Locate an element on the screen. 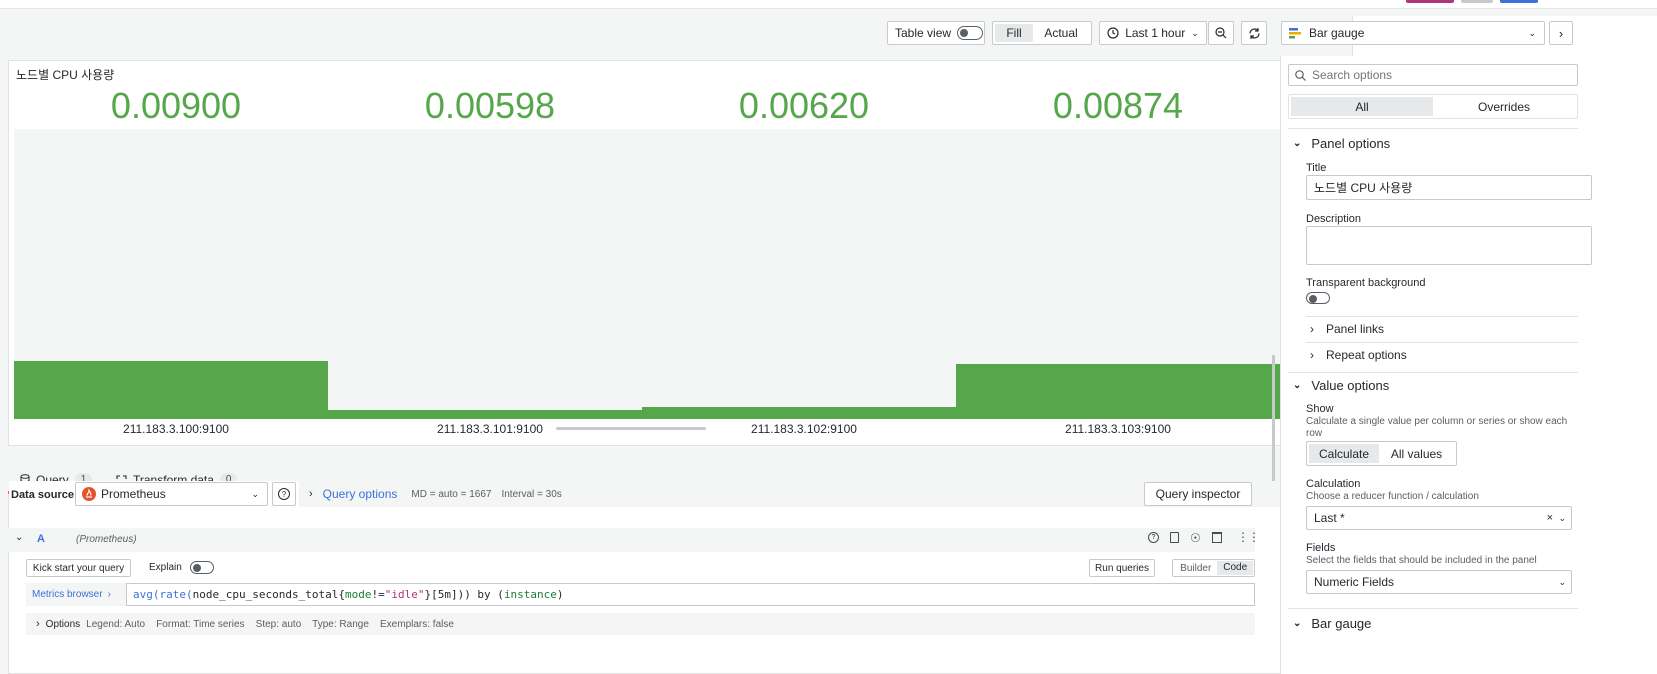 Image resolution: width=1657 pixels, height=674 pixels. panel-options-header: Panel options is located at coordinates (1351, 143).